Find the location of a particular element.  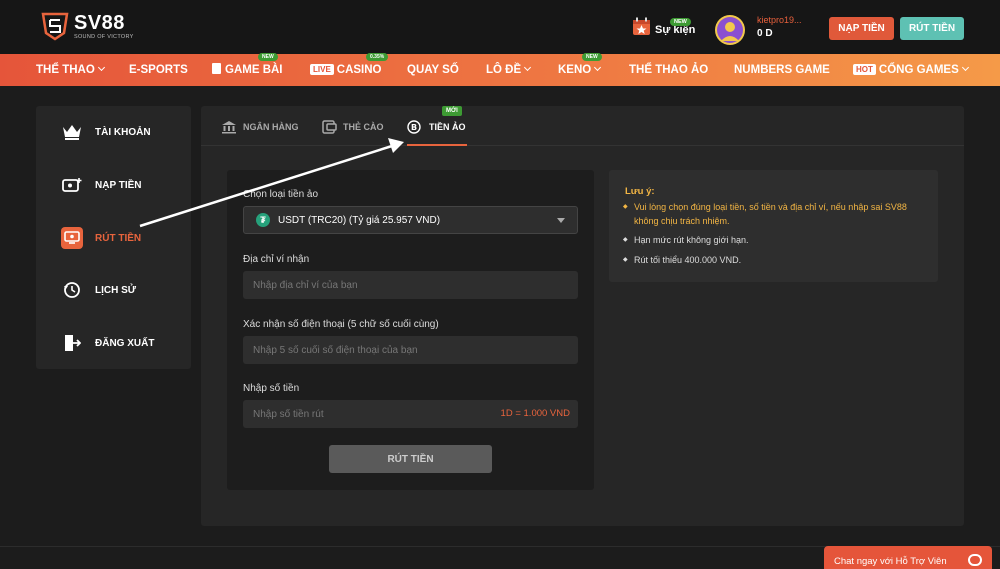

annotation-arrow-icon is located at coordinates (271, 183).